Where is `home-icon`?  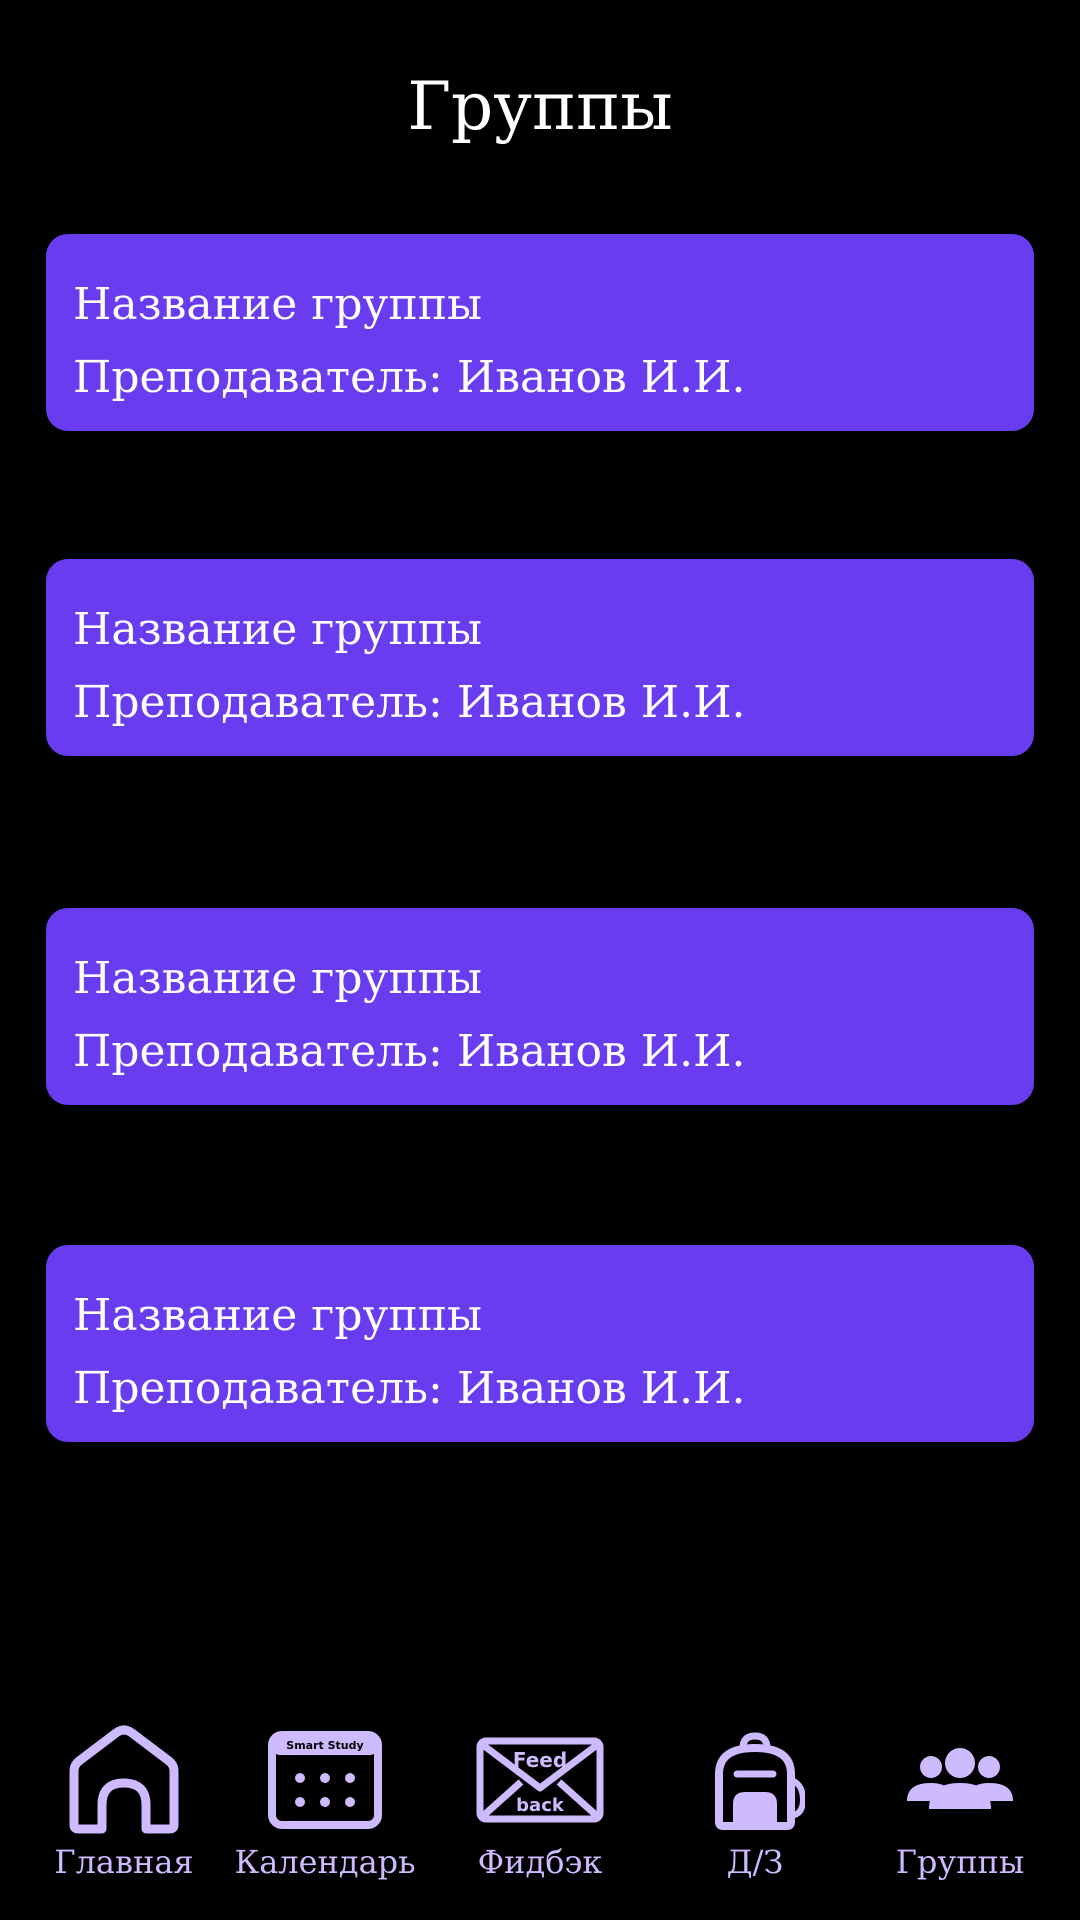 home-icon is located at coordinates (124, 1780).